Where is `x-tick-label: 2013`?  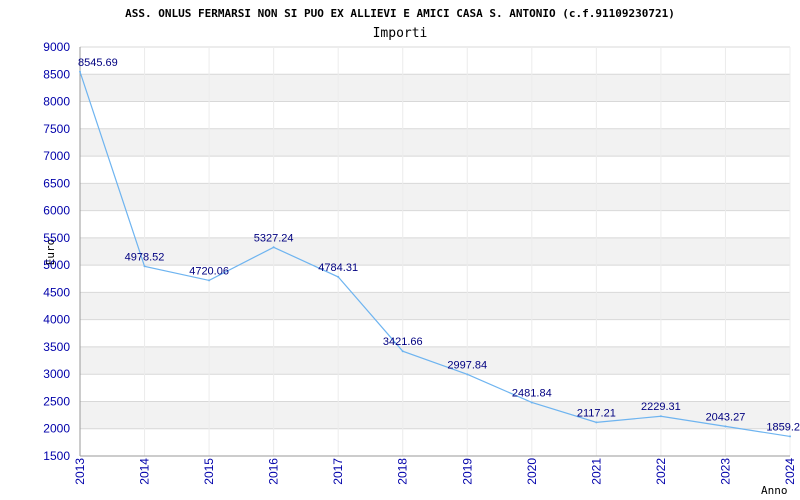
x-tick-label: 2013 is located at coordinates (80, 471).